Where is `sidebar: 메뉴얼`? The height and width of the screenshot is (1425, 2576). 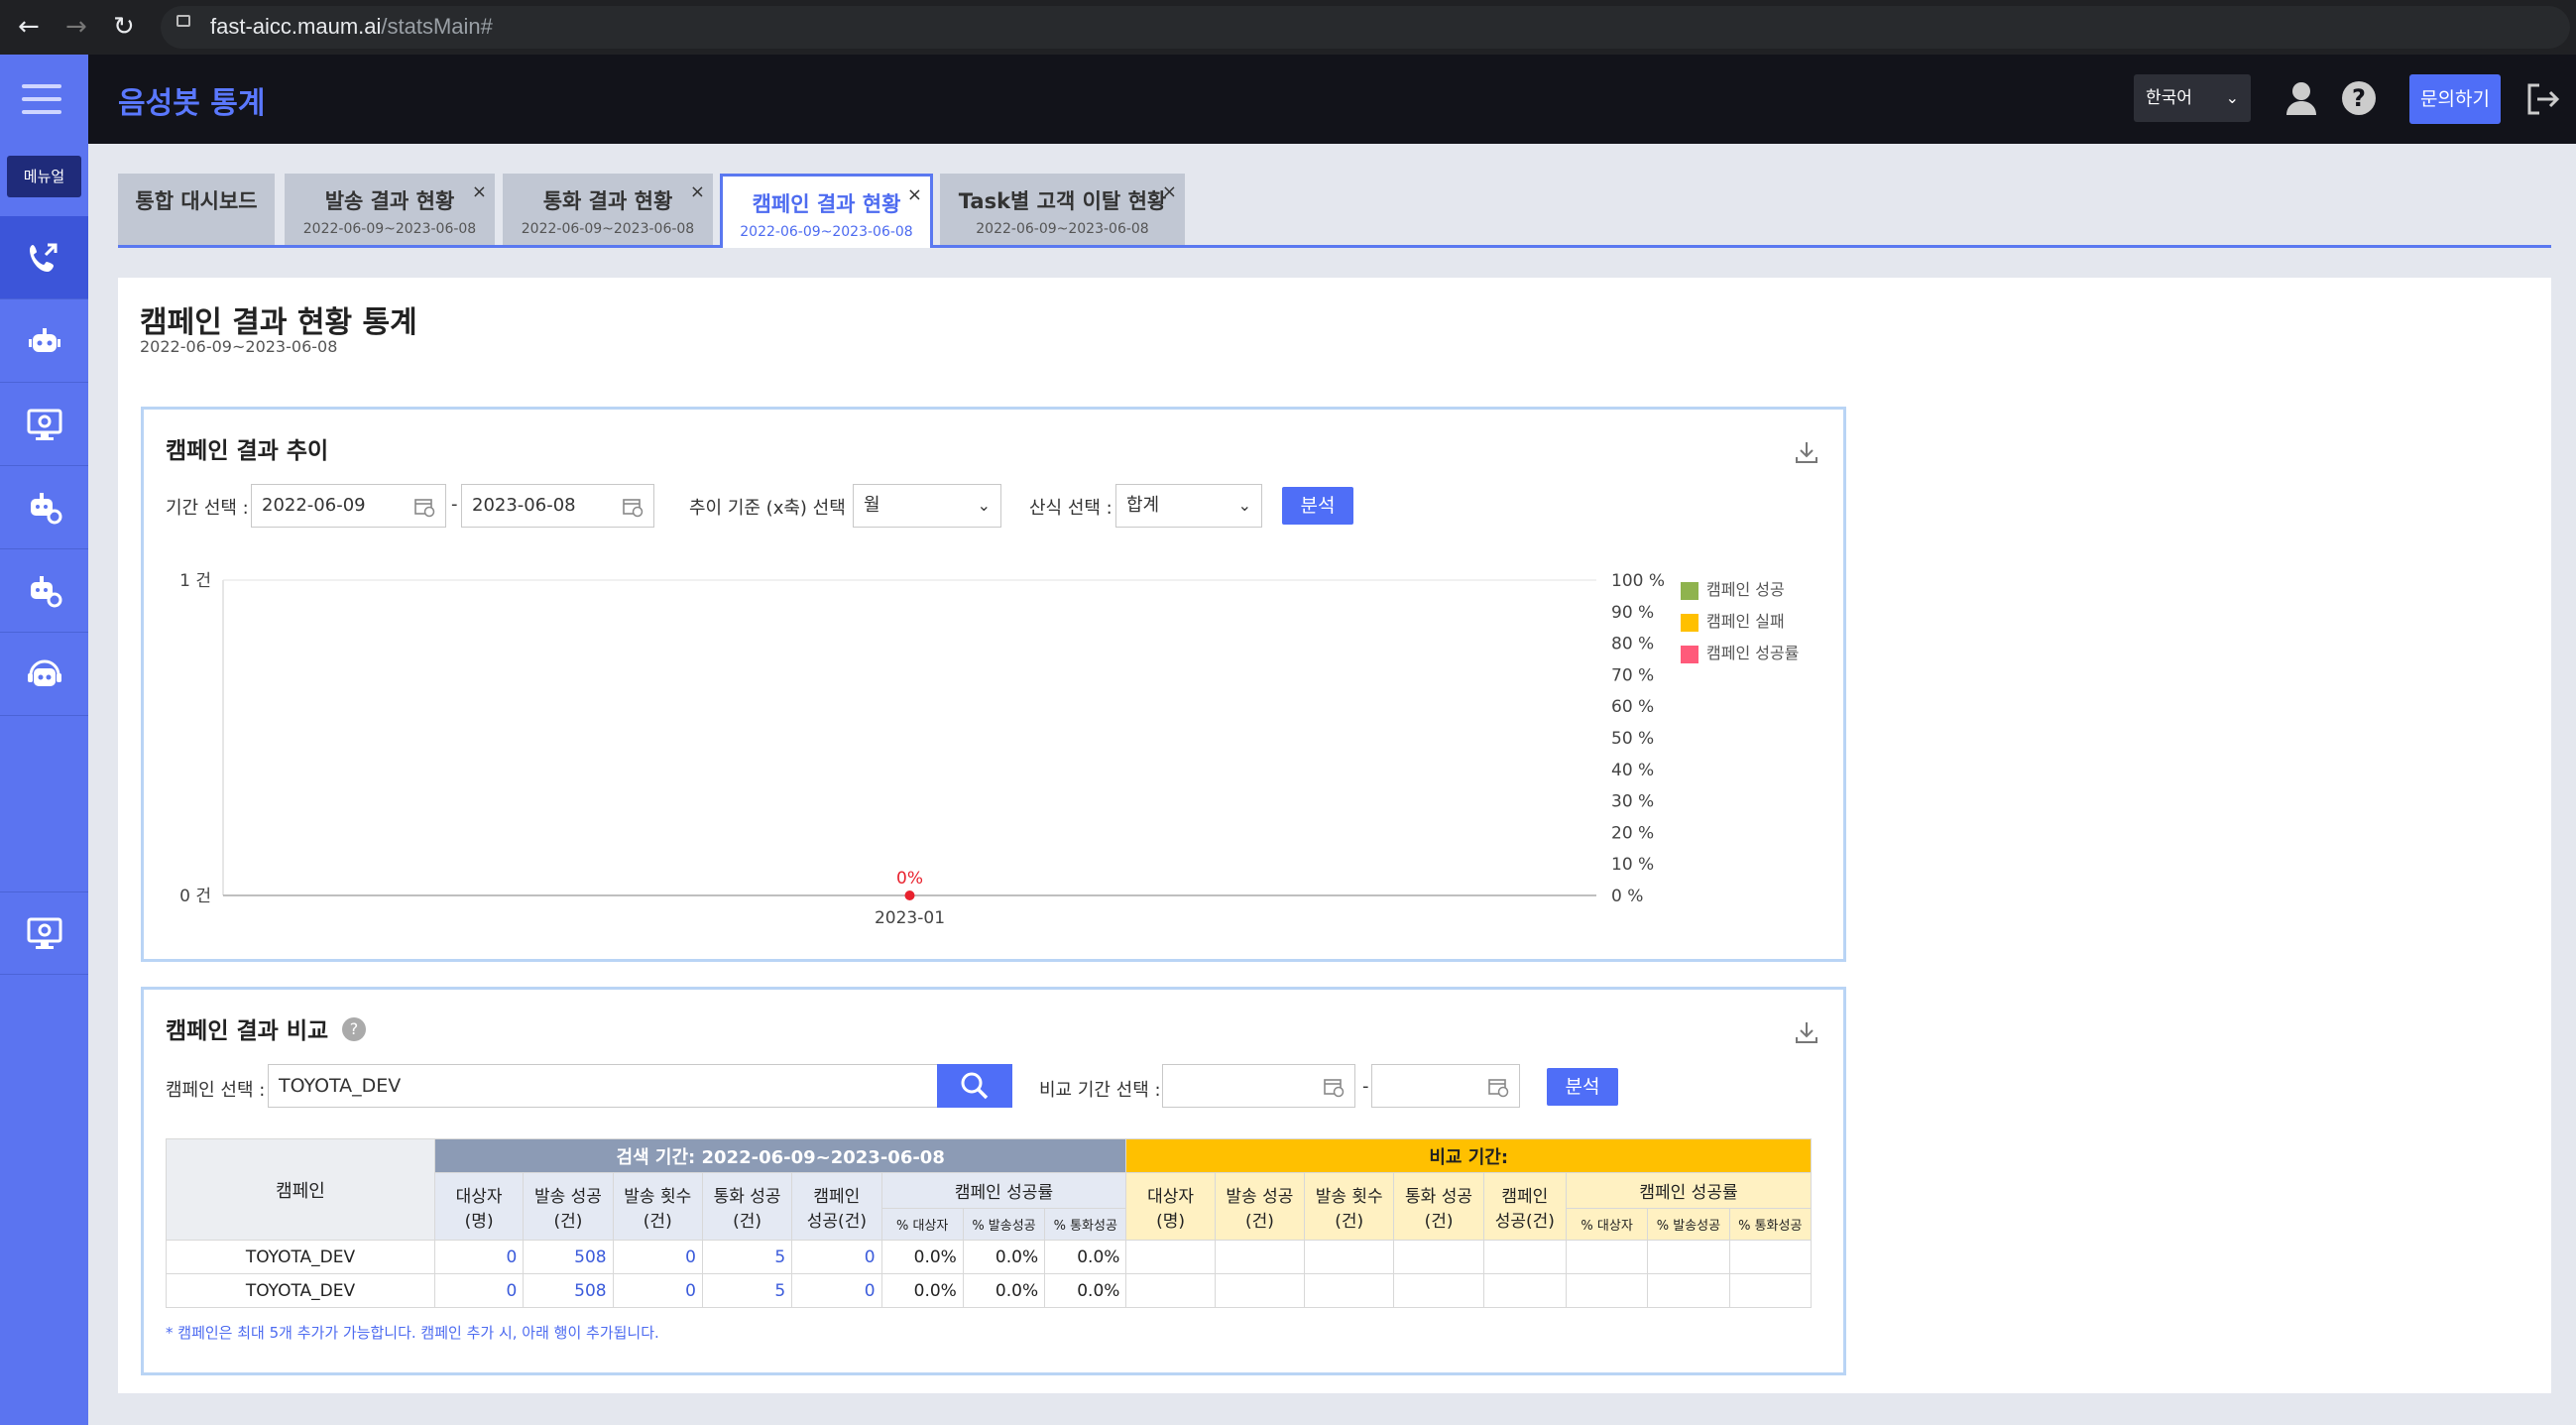 sidebar: 메뉴얼 is located at coordinates (44, 740).